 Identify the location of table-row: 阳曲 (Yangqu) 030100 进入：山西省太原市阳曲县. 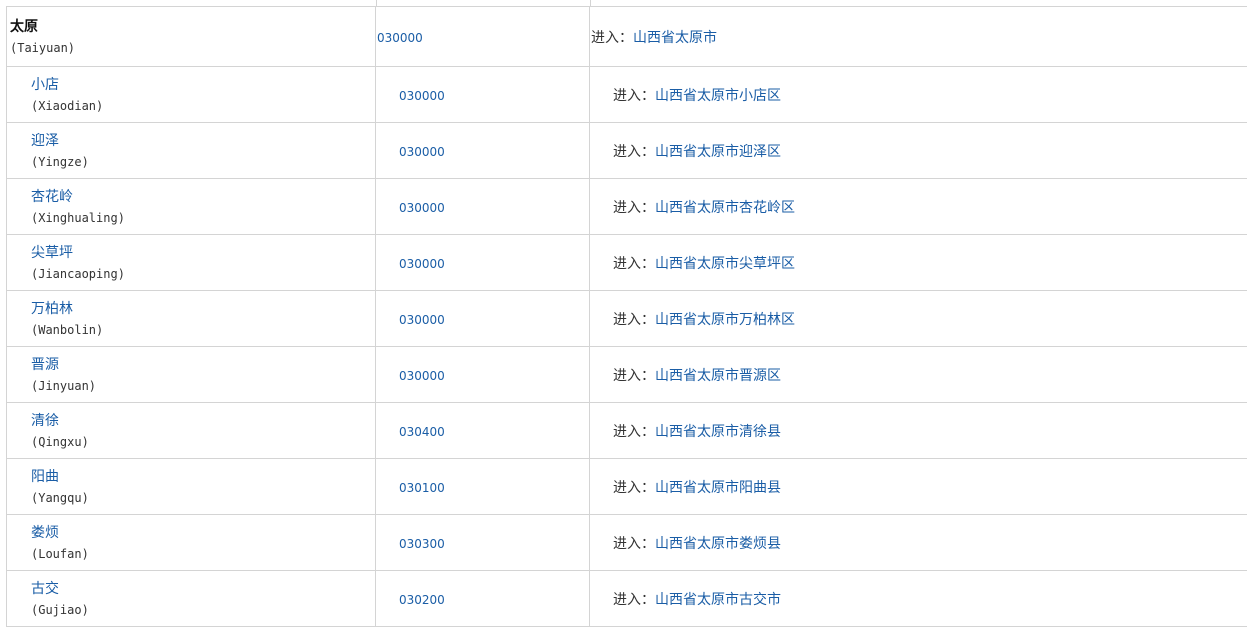
(626, 486).